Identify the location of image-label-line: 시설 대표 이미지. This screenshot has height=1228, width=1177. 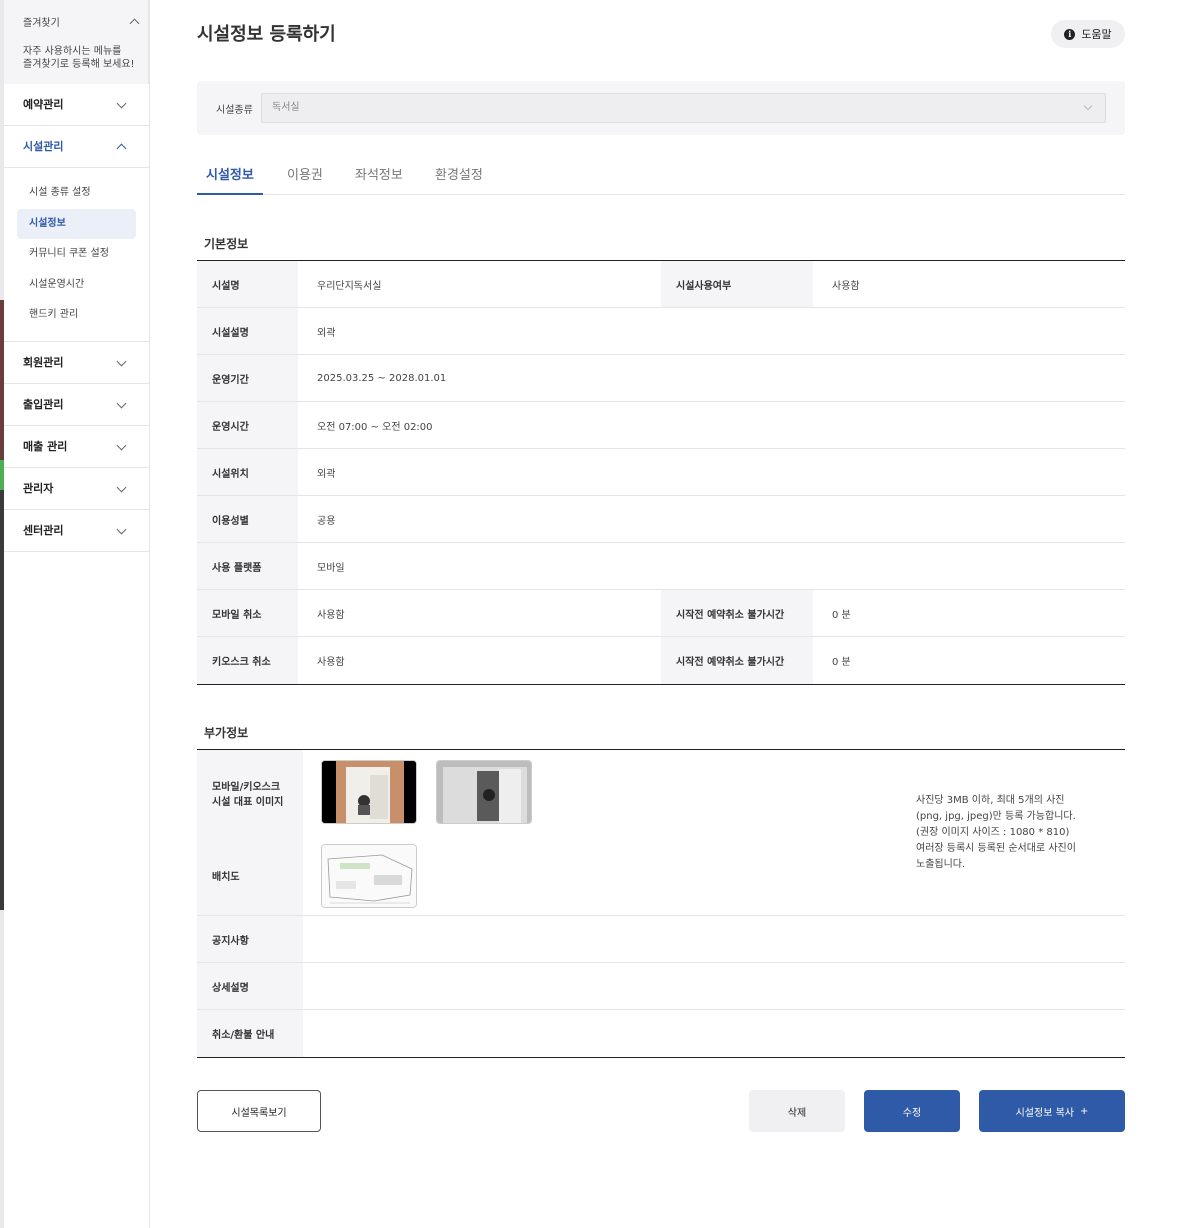
(248, 802).